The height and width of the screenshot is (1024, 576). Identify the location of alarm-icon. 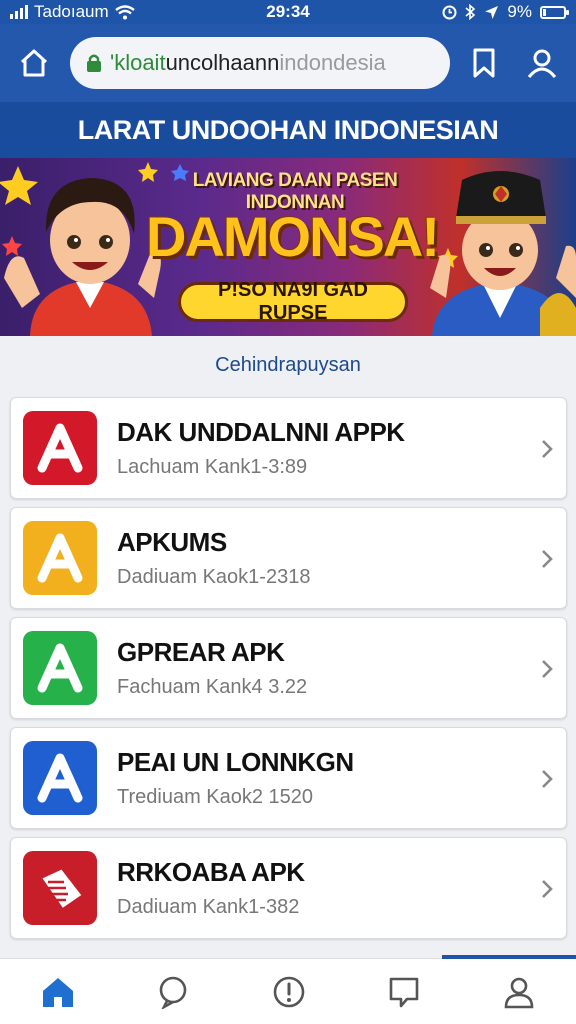
(449, 12).